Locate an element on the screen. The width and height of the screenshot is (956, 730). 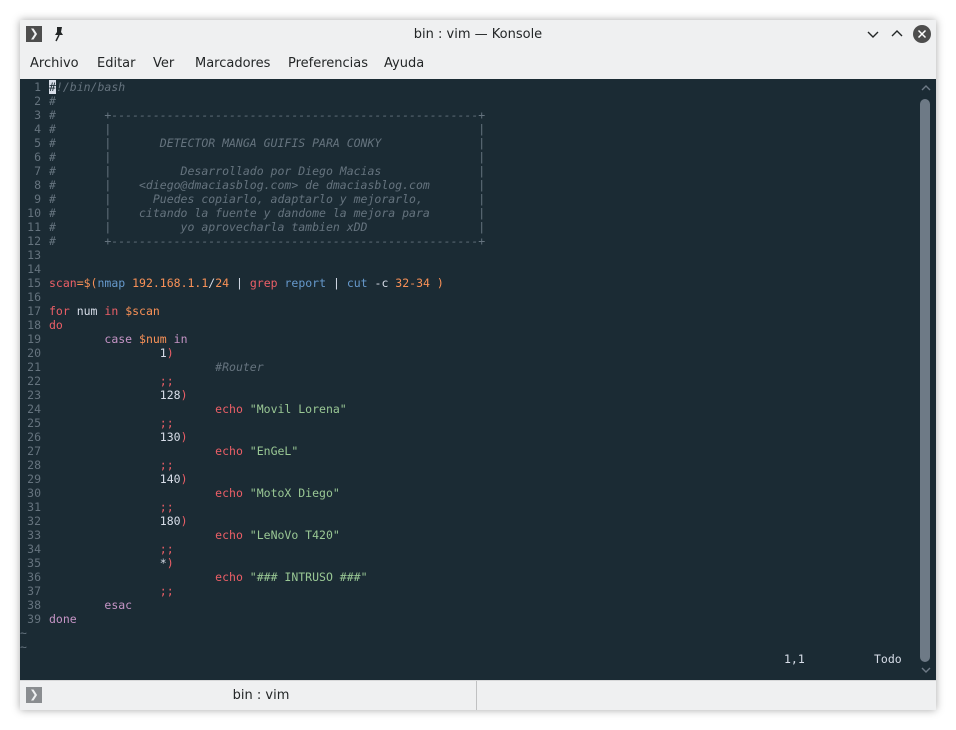
line-number: 18 is located at coordinates (34, 325).